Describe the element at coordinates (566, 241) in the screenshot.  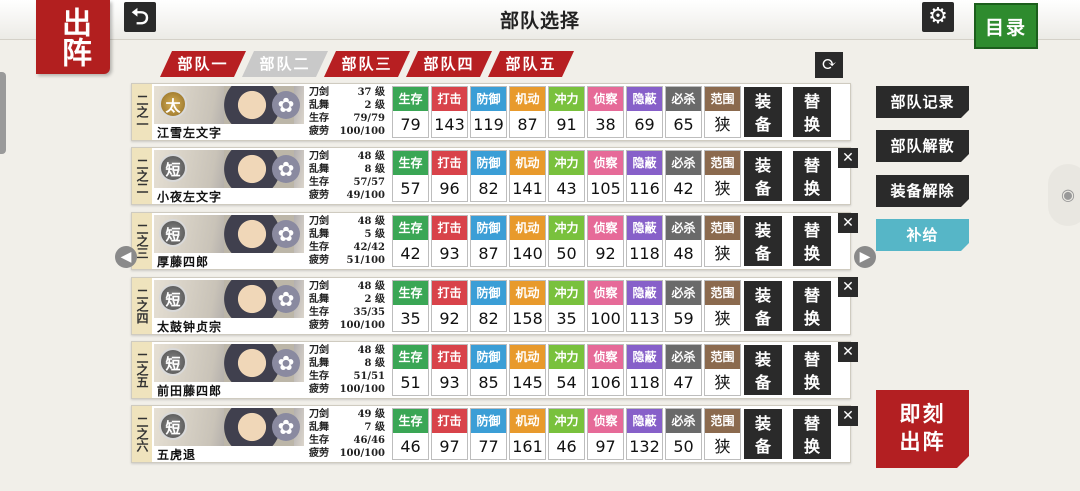
I see `stat-cell: 冲力 50` at that location.